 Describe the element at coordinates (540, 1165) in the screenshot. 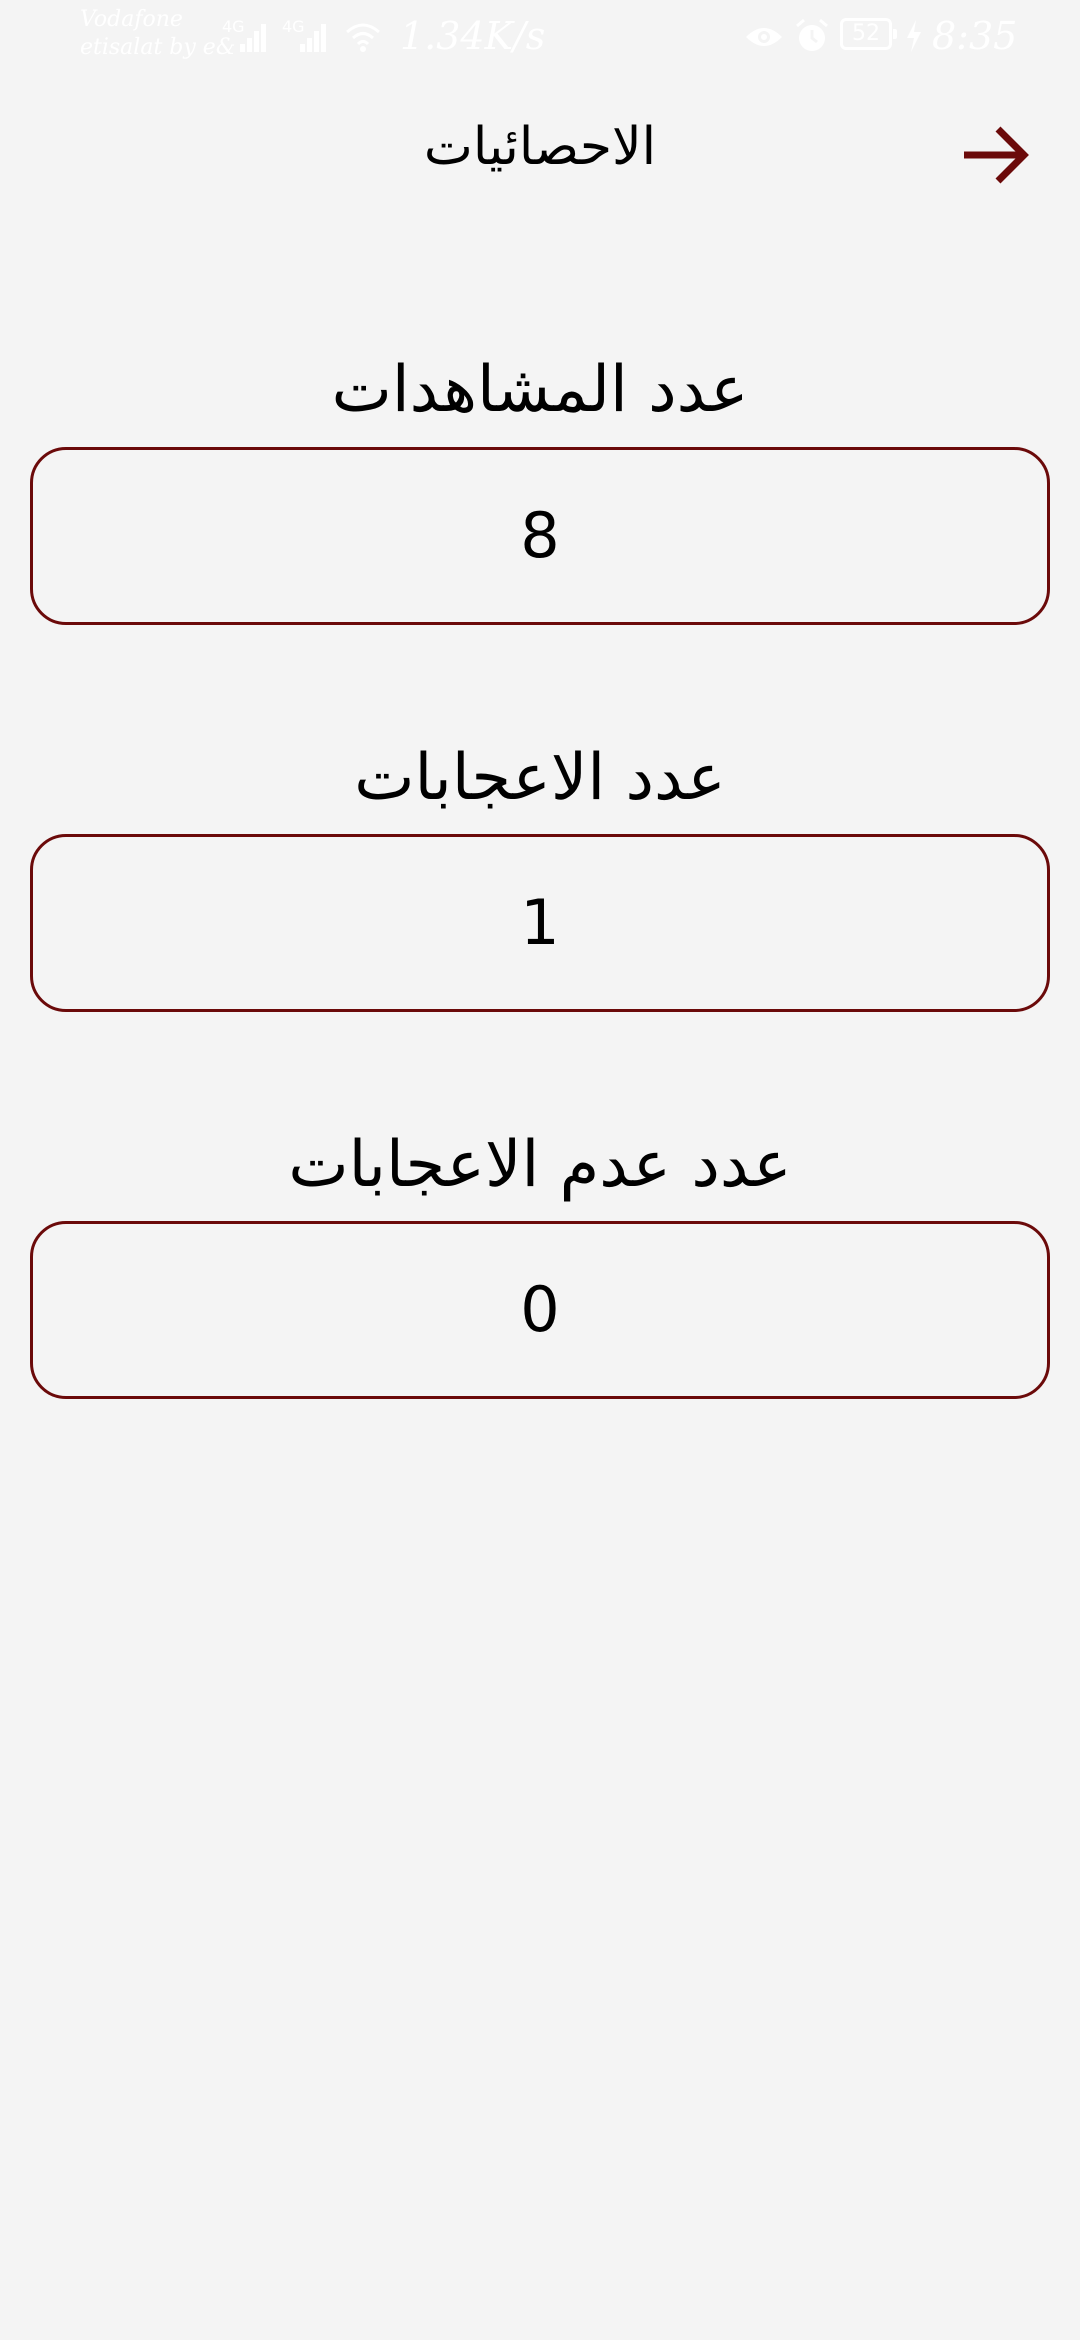

I see `dislikes-label: عدد عدم الاعجابات` at that location.